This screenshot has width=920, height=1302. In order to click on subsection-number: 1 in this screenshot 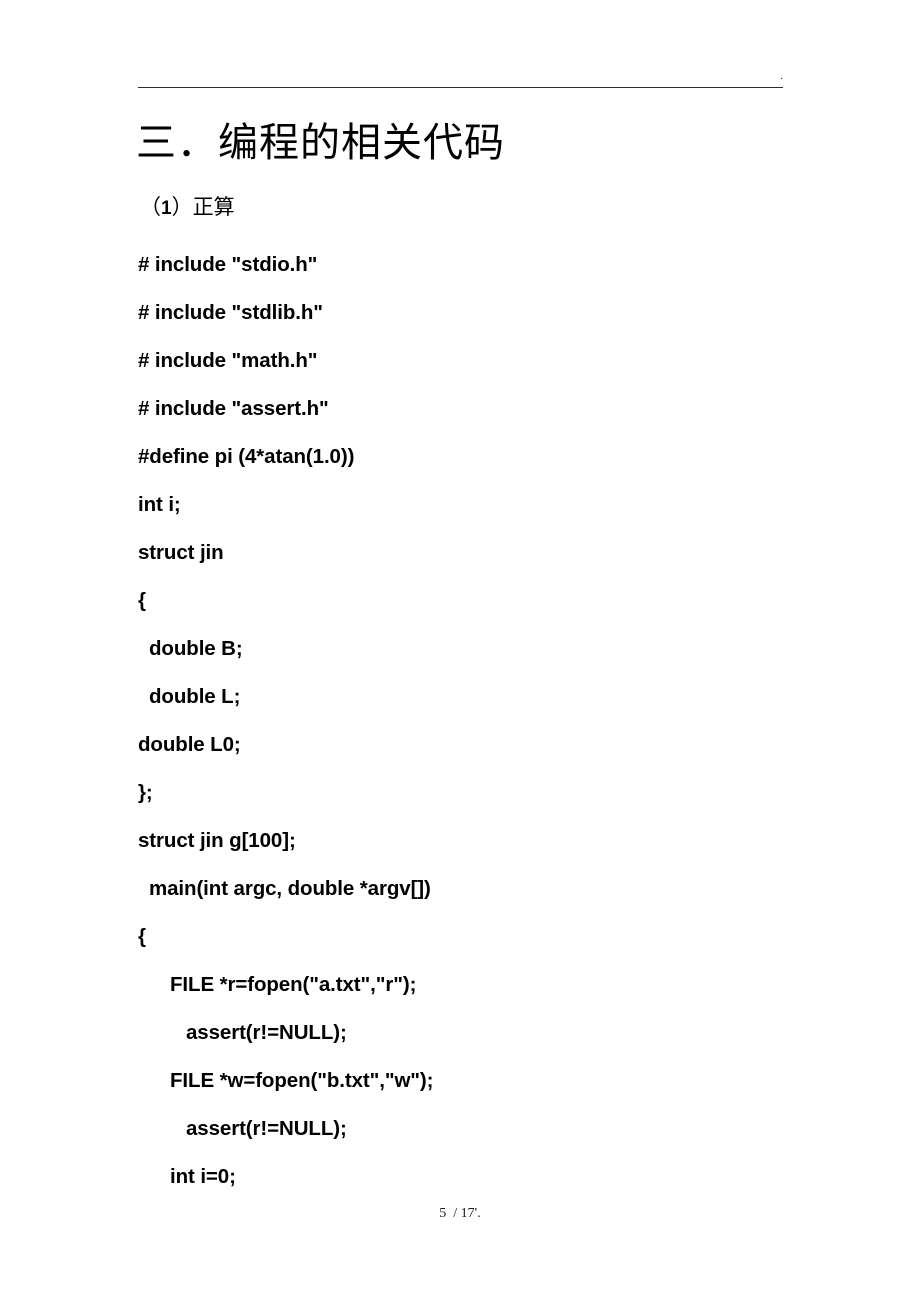, I will do `click(166, 208)`.